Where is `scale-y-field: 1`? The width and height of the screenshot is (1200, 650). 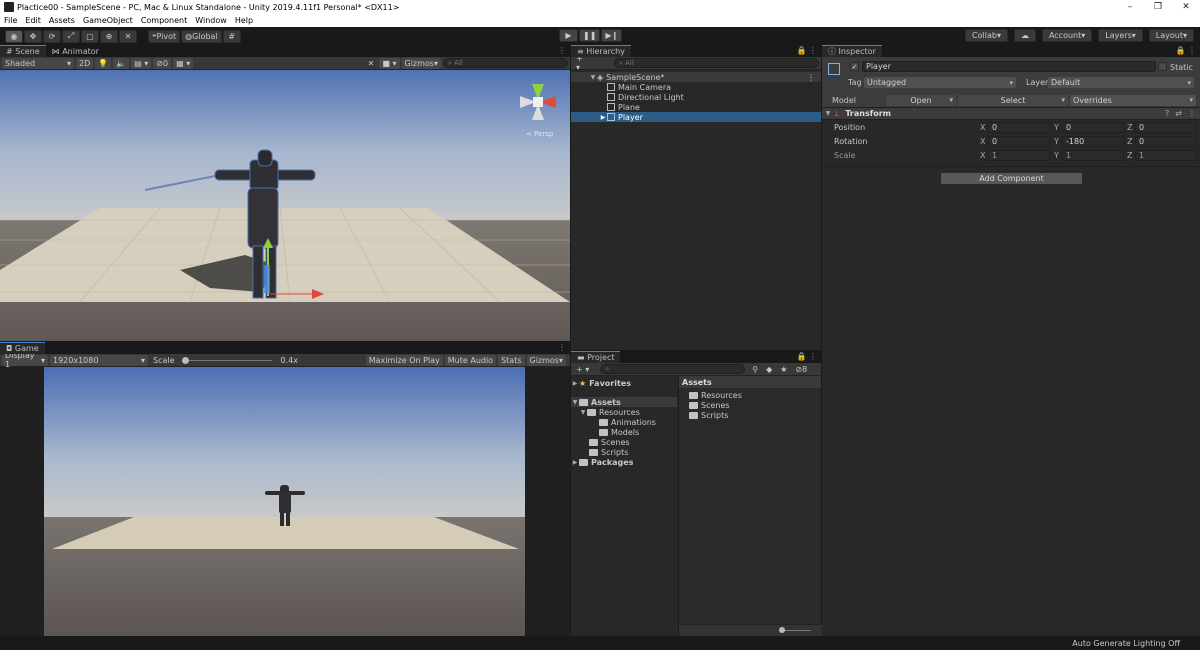 scale-y-field: 1 is located at coordinates (1093, 155).